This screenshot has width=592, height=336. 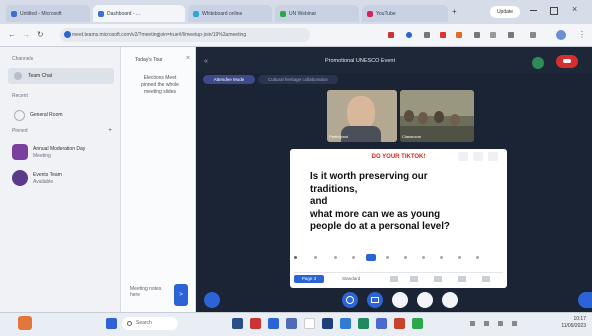 What do you see at coordinates (362, 116) in the screenshot?
I see `video-tile: Participant` at bounding box center [362, 116].